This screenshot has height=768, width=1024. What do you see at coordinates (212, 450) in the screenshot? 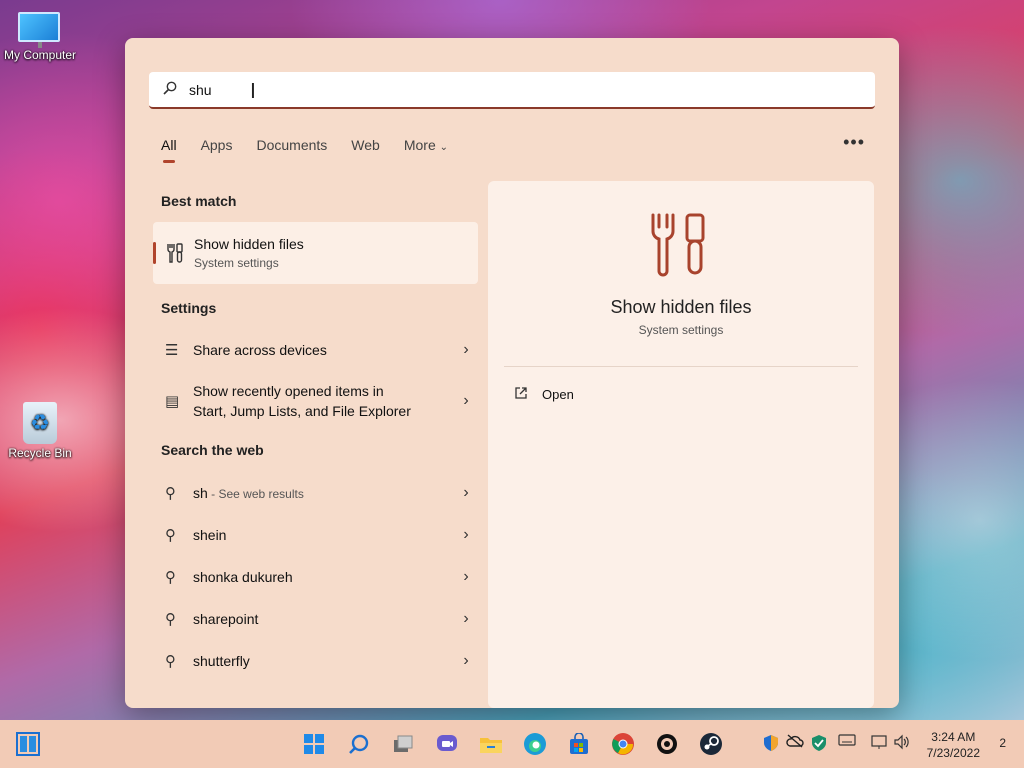
I see `search-web-heading: Search the web` at bounding box center [212, 450].